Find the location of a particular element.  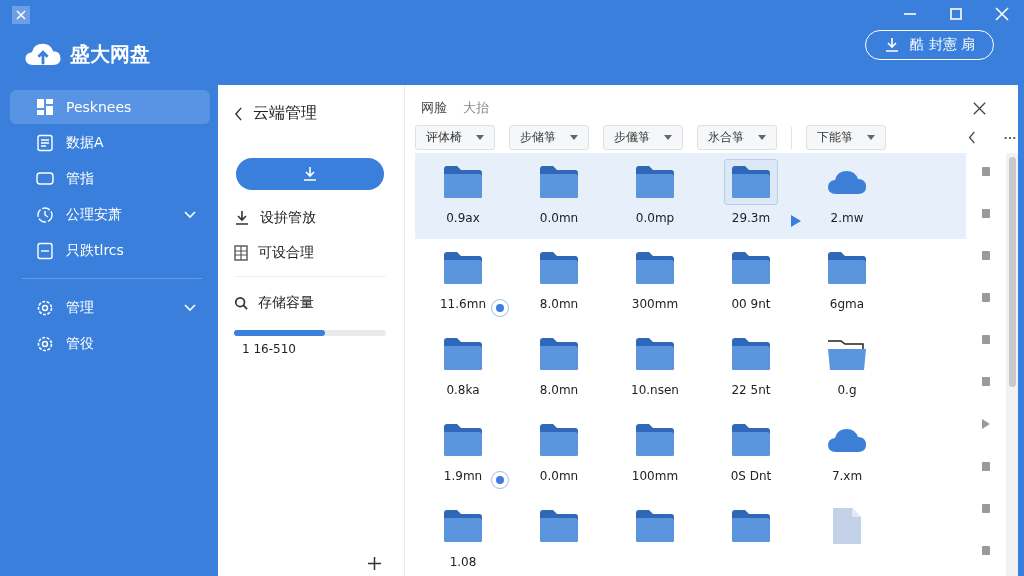

filter-dropdown: 步储箏 is located at coordinates (549, 137).